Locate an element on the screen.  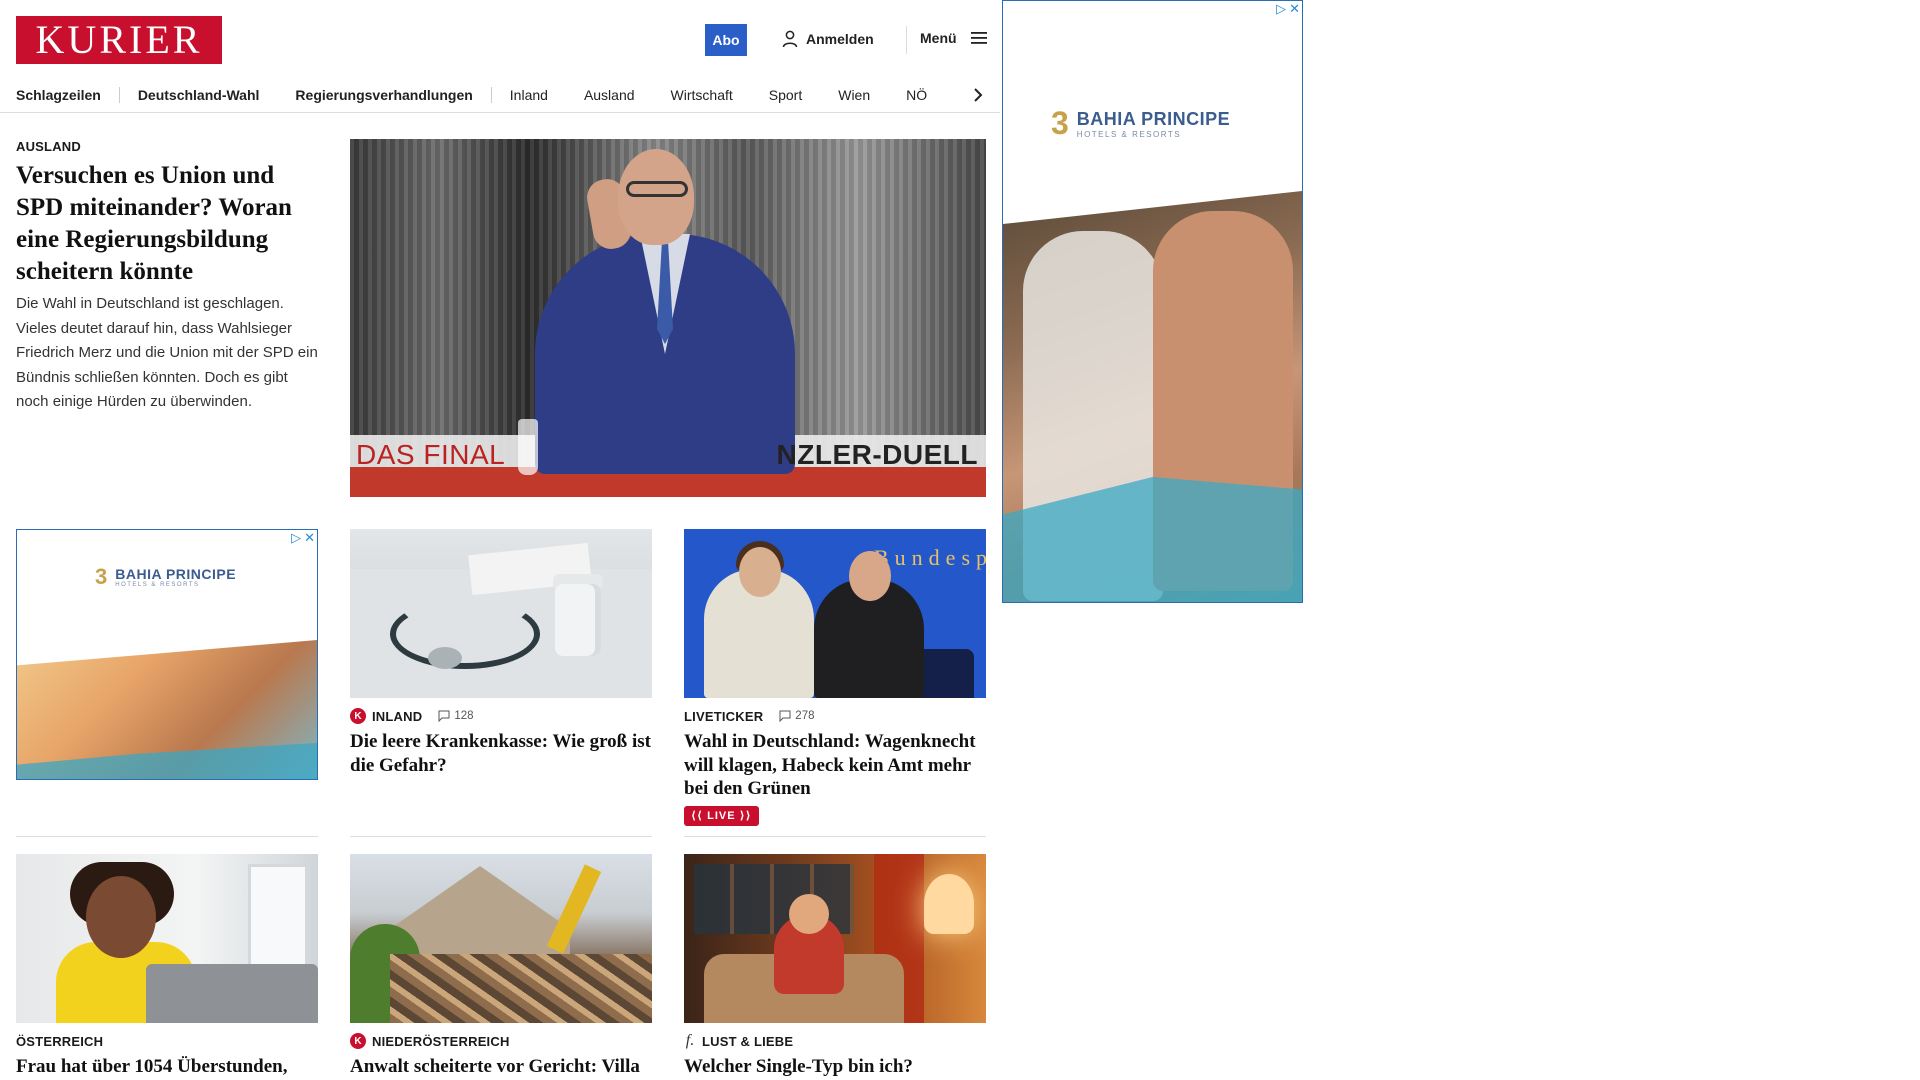
article-kicker: LIVETICKER is located at coordinates (723, 716).